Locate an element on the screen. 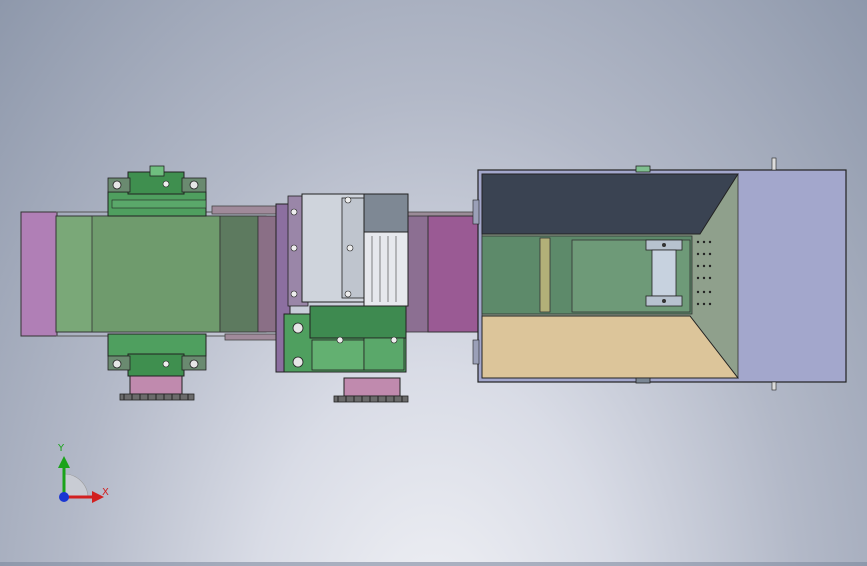  right-sprocket is located at coordinates (371, 390).